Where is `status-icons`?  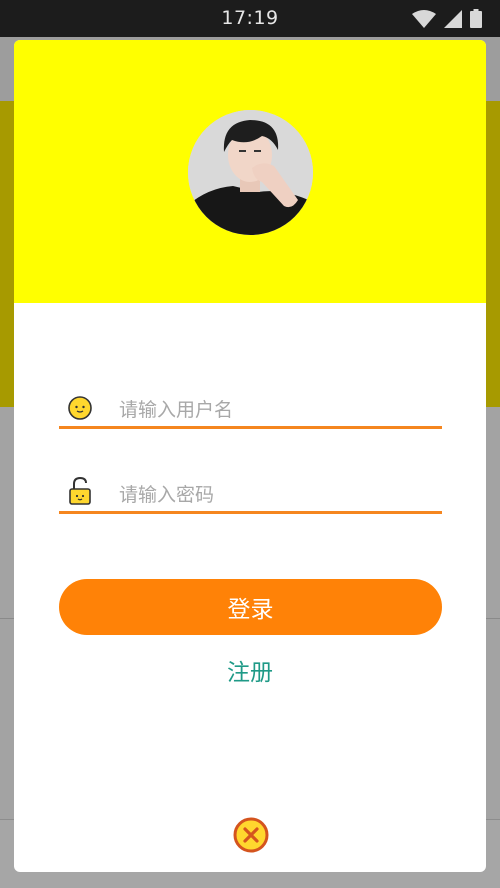 status-icons is located at coordinates (447, 18).